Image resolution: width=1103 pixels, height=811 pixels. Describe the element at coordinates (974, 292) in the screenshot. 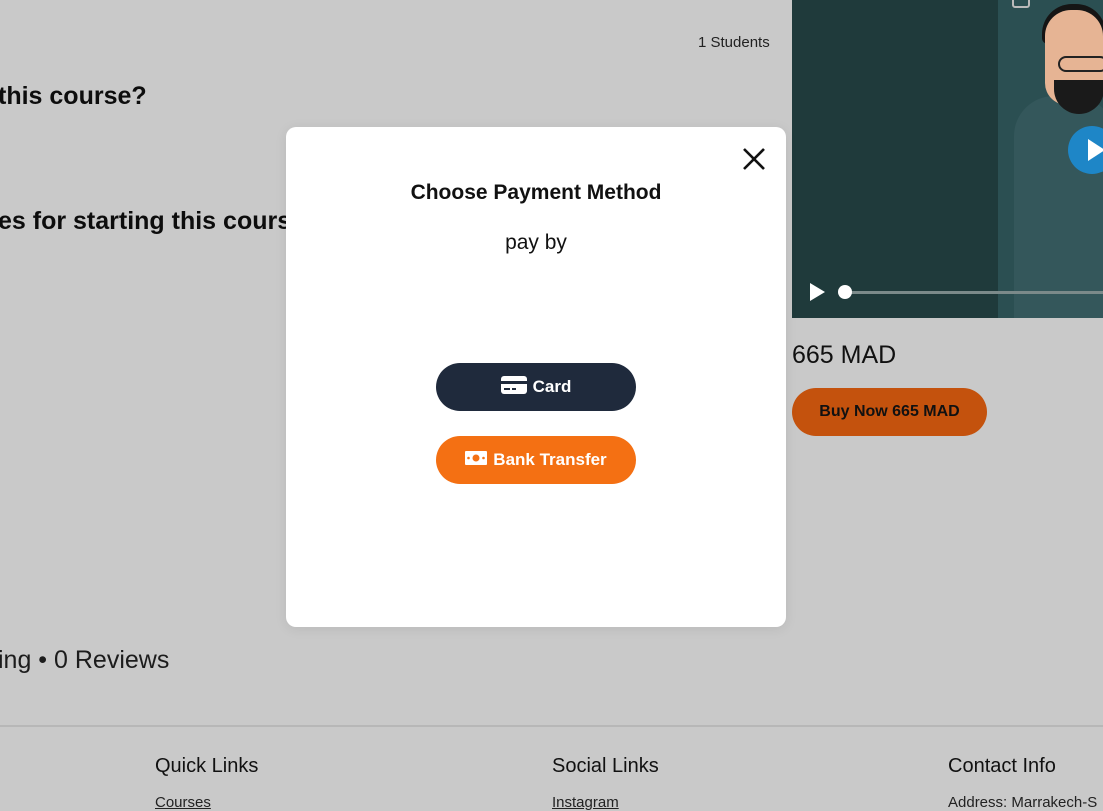

I see `video-progress-track` at that location.